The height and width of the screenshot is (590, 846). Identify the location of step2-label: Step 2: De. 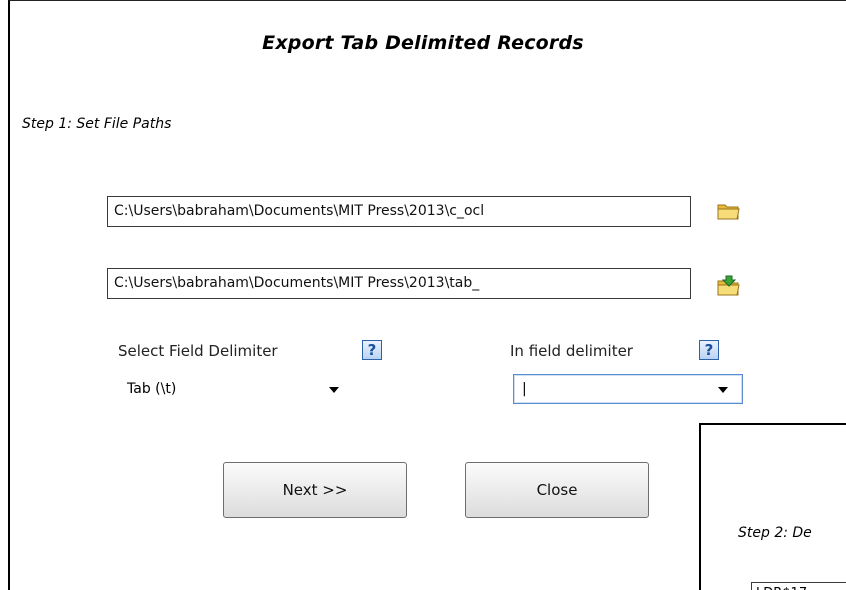
(775, 533).